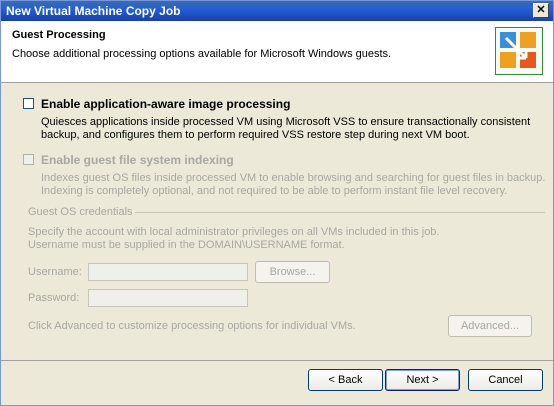  I want to click on page-title: Guest Processing, so click(59, 35).